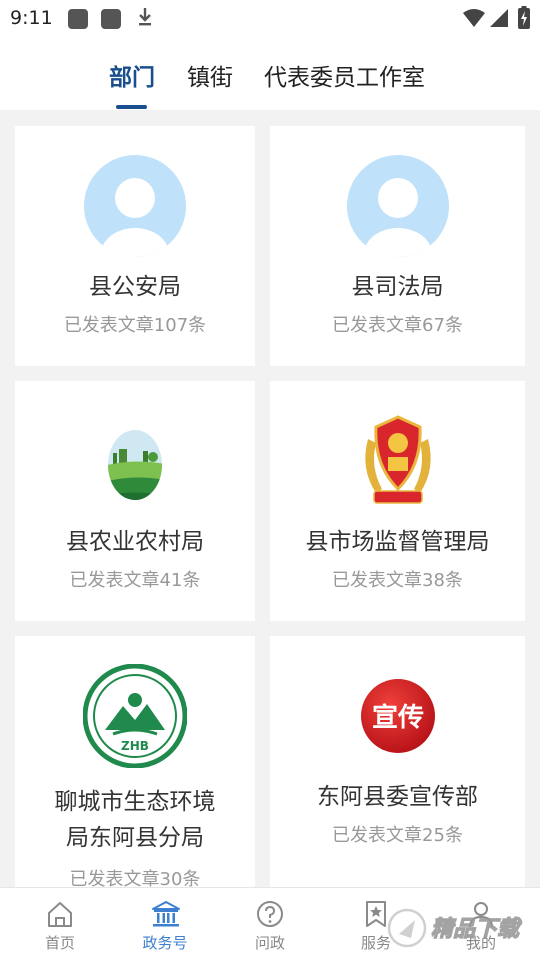 Image resolution: width=540 pixels, height=960 pixels. Describe the element at coordinates (135, 580) in the screenshot. I see `article-count: 已发表文章41条` at that location.